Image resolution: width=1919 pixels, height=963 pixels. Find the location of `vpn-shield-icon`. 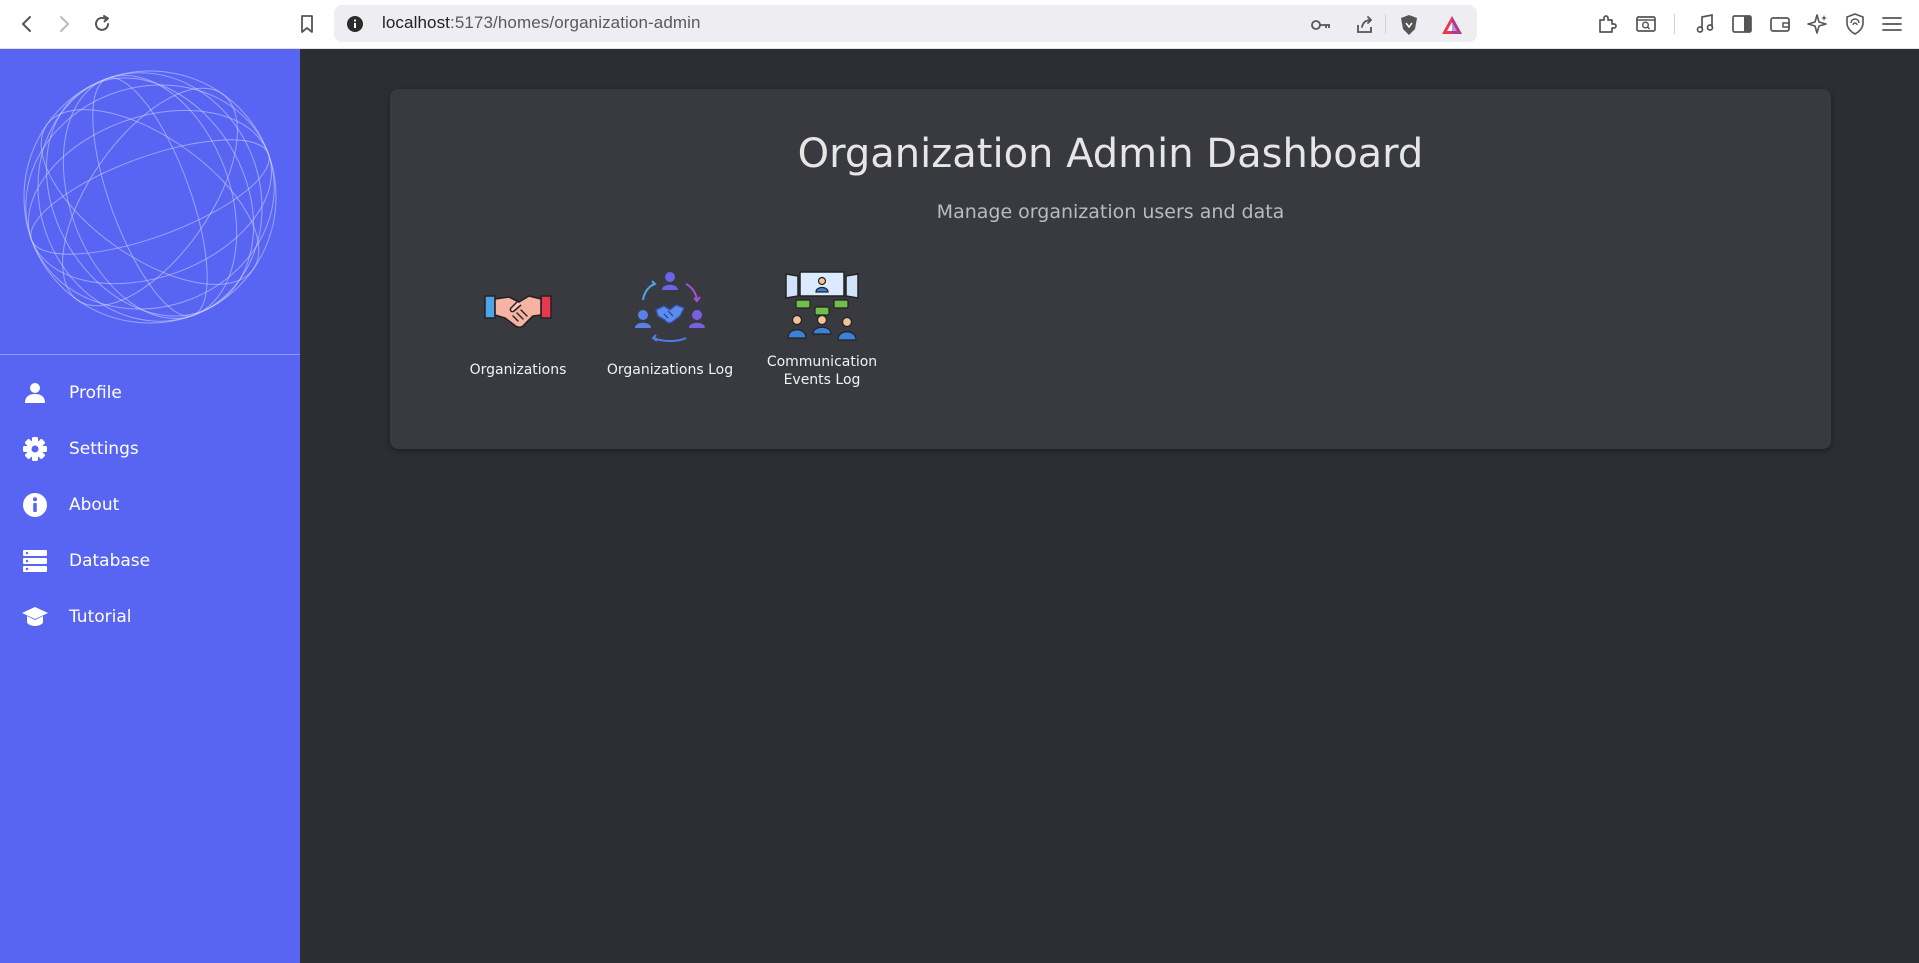

vpn-shield-icon is located at coordinates (1855, 24).